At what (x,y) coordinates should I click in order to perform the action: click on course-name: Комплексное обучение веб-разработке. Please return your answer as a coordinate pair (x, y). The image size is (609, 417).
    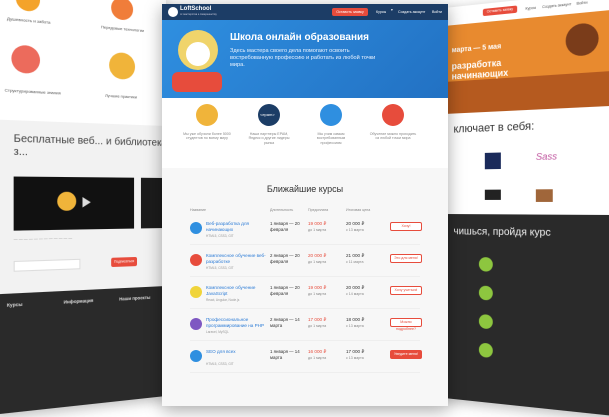
    Looking at the image, I should click on (236, 258).